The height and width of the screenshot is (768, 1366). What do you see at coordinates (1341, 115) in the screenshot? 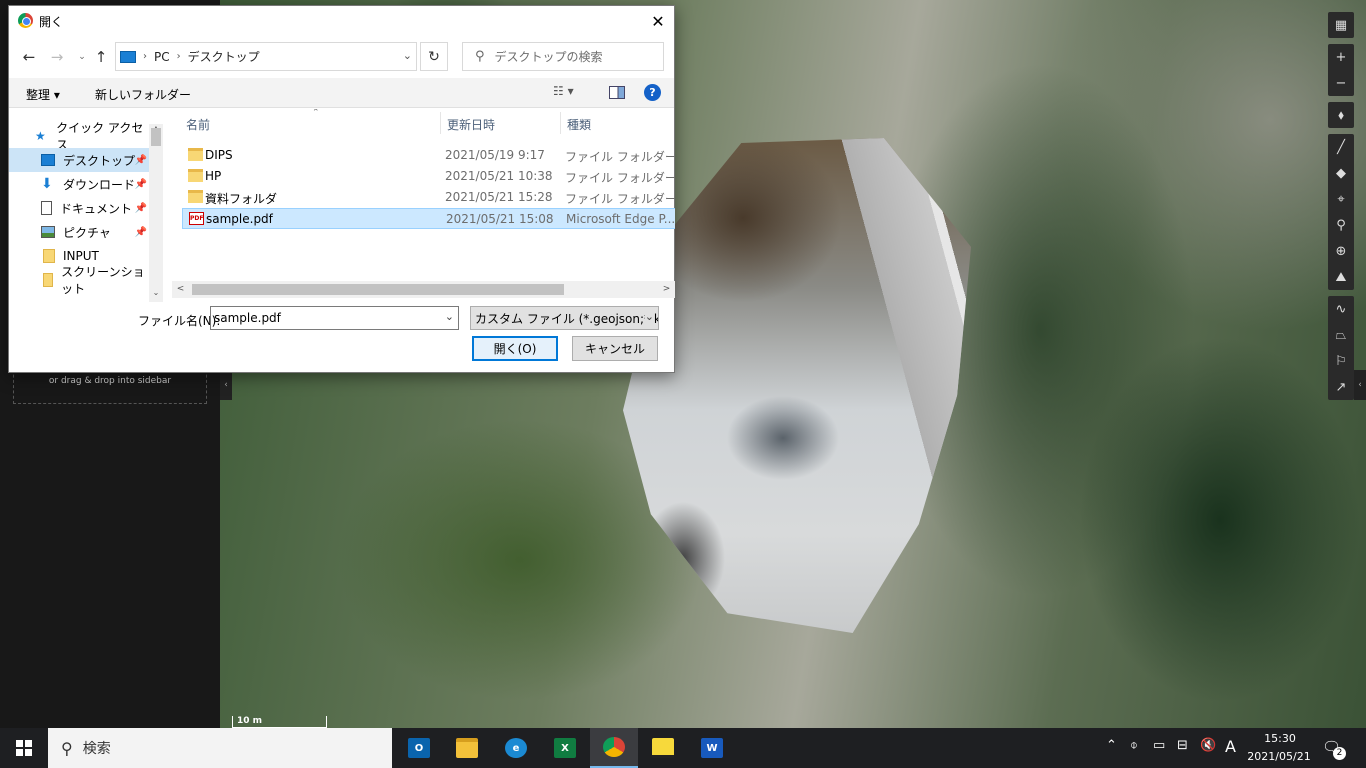
I see `compass-icon: ⬧` at bounding box center [1341, 115].